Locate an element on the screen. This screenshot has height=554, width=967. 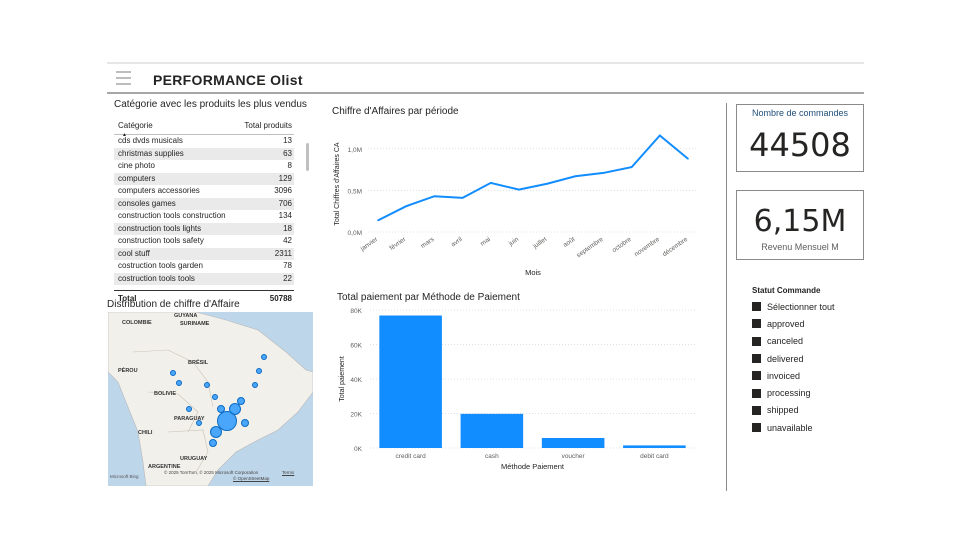
row-category: computers is located at coordinates (137, 178).